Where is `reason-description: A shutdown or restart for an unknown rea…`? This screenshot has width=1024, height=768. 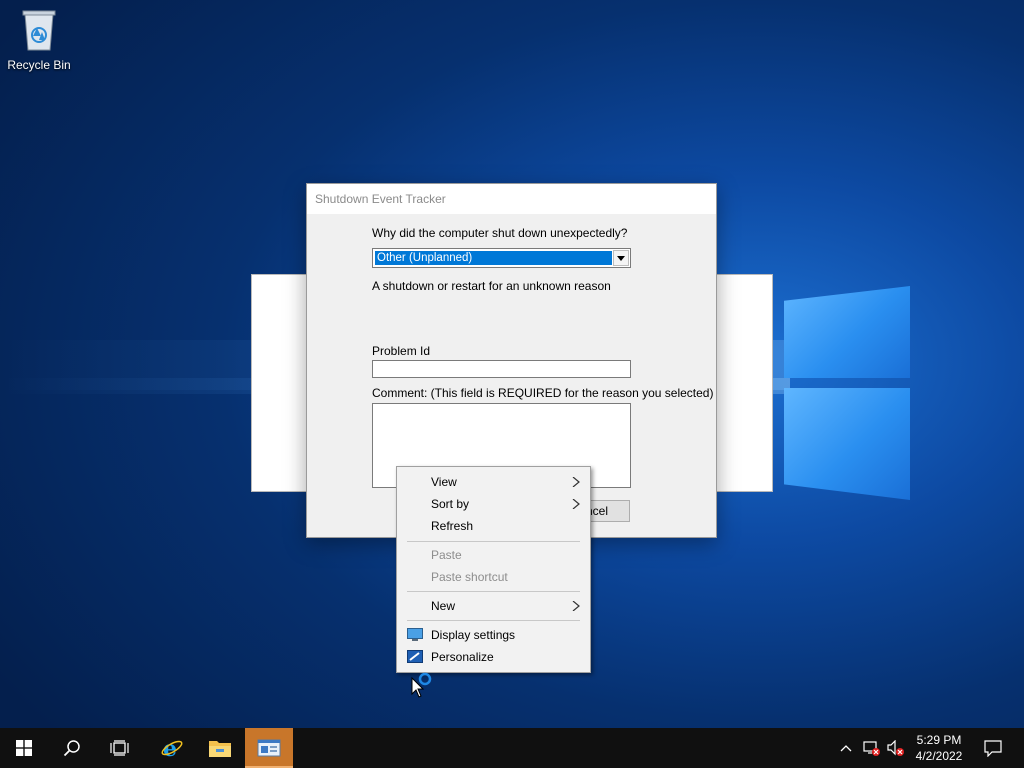
reason-description: A shutdown or restart for an unknown rea… is located at coordinates (491, 286).